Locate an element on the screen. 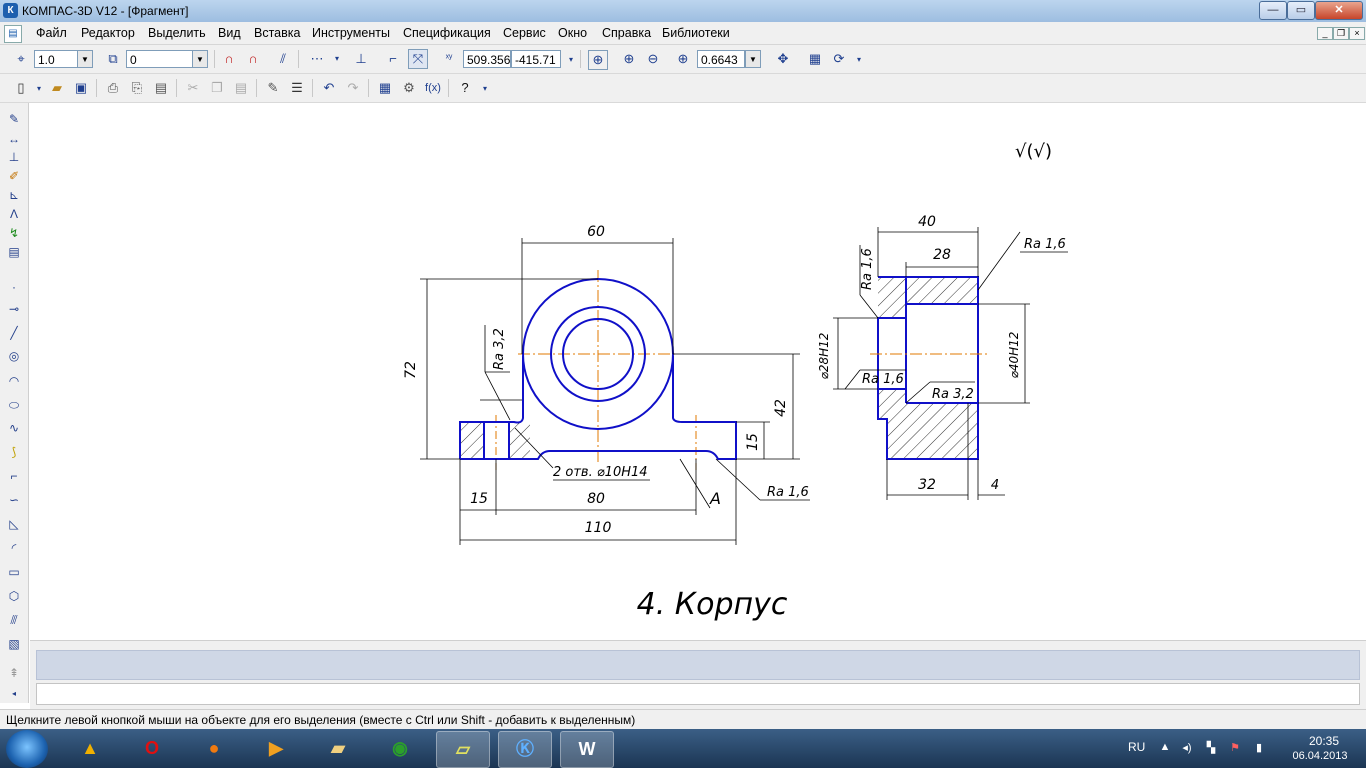 The width and height of the screenshot is (1366, 768). language-indicator: RU is located at coordinates (1136, 747).